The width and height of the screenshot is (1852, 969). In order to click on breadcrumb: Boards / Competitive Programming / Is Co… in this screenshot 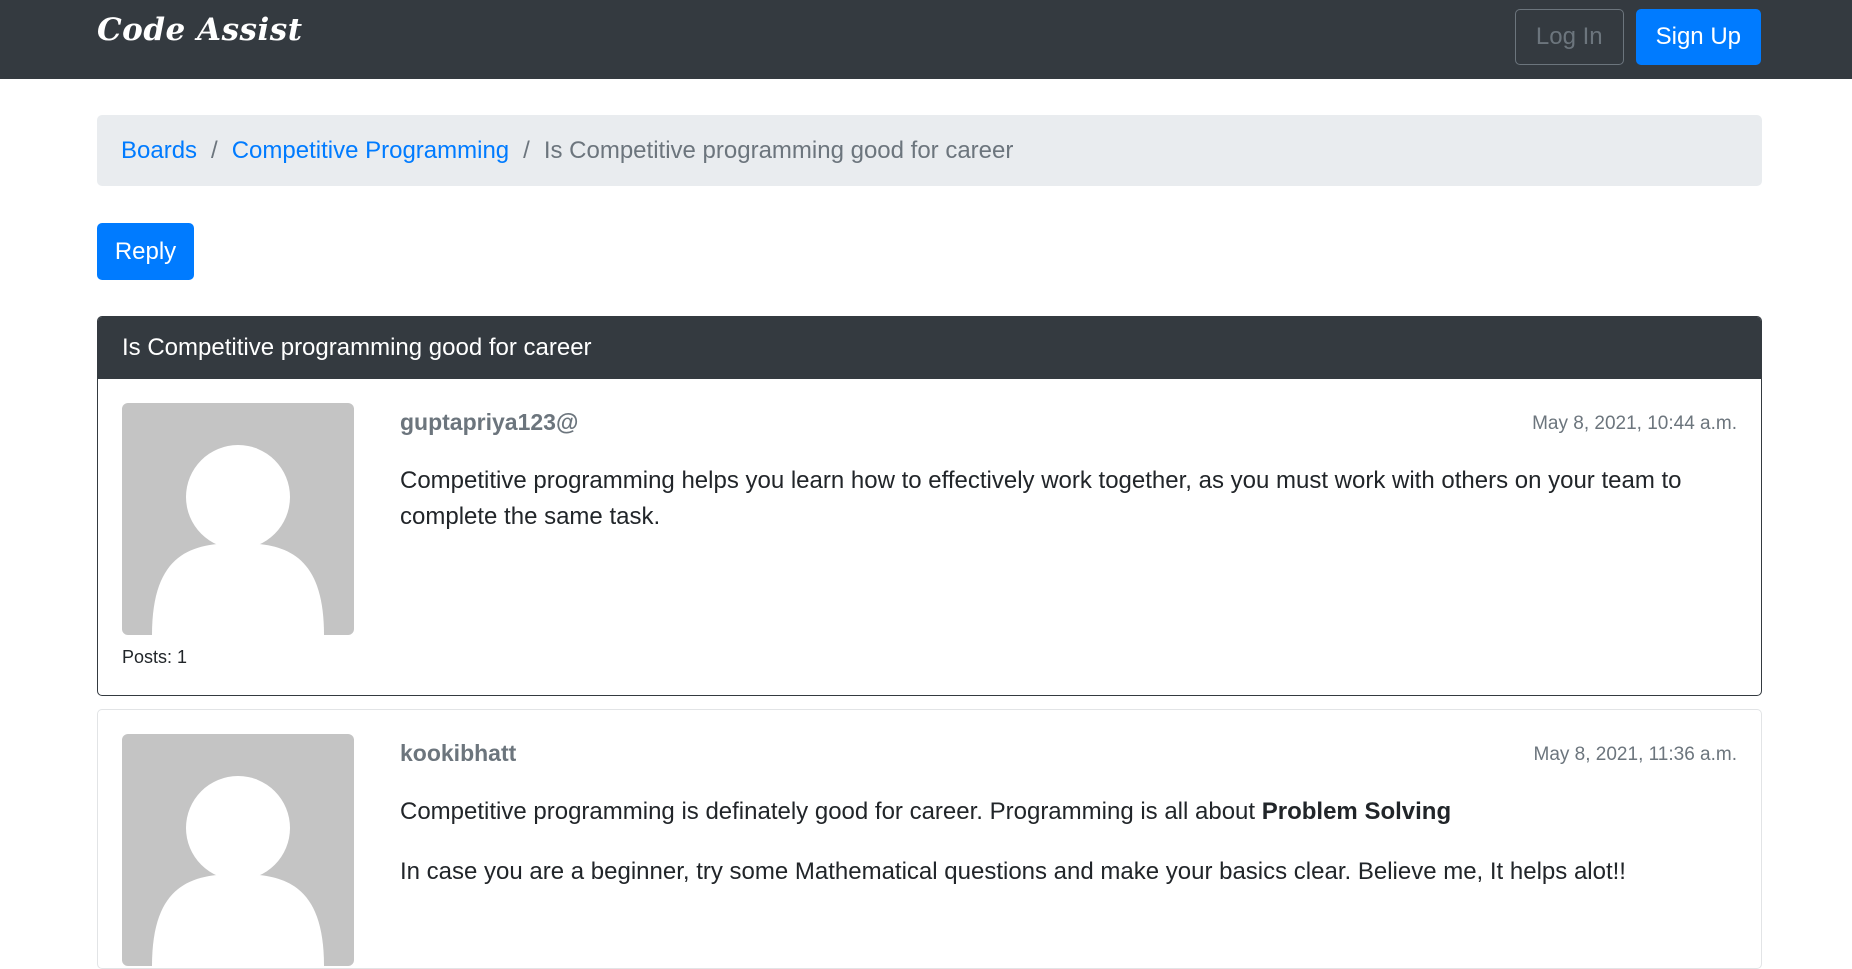, I will do `click(929, 150)`.